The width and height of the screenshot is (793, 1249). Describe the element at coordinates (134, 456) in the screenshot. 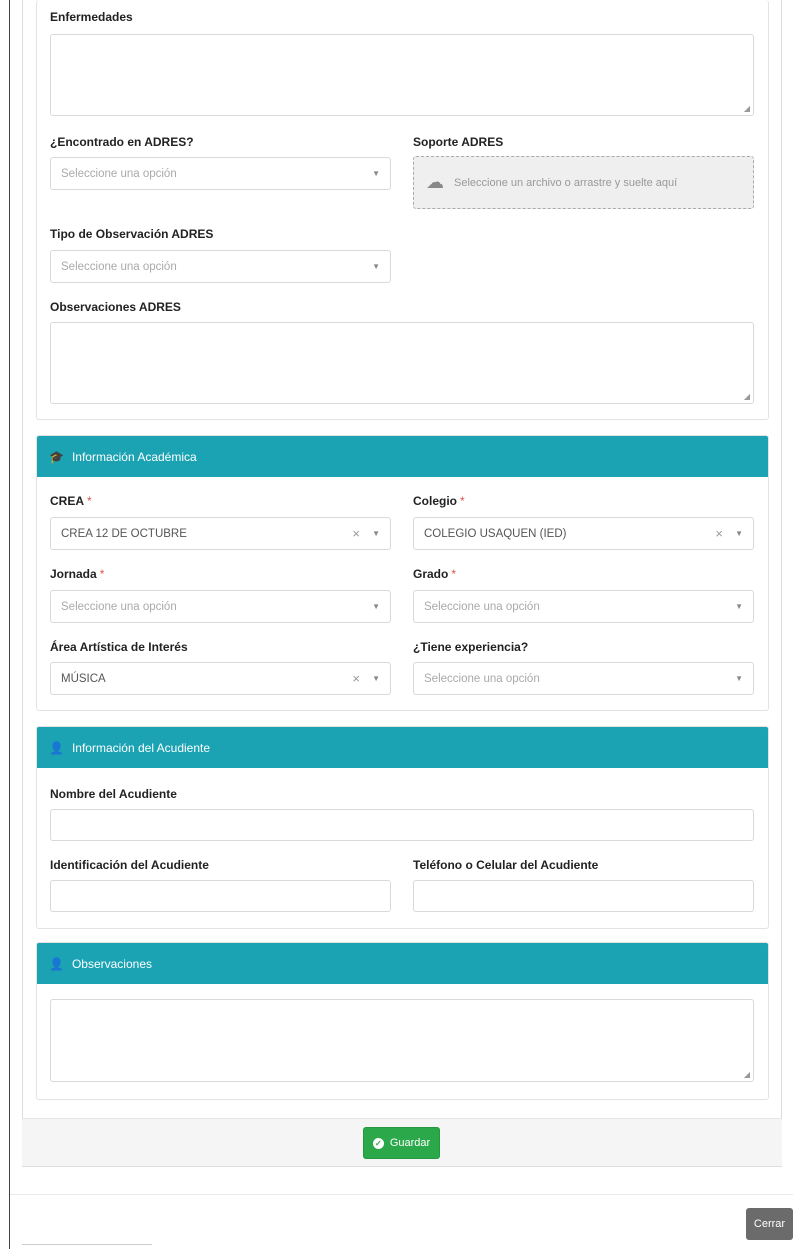

I see `academic-panel-title: Información Académica` at that location.